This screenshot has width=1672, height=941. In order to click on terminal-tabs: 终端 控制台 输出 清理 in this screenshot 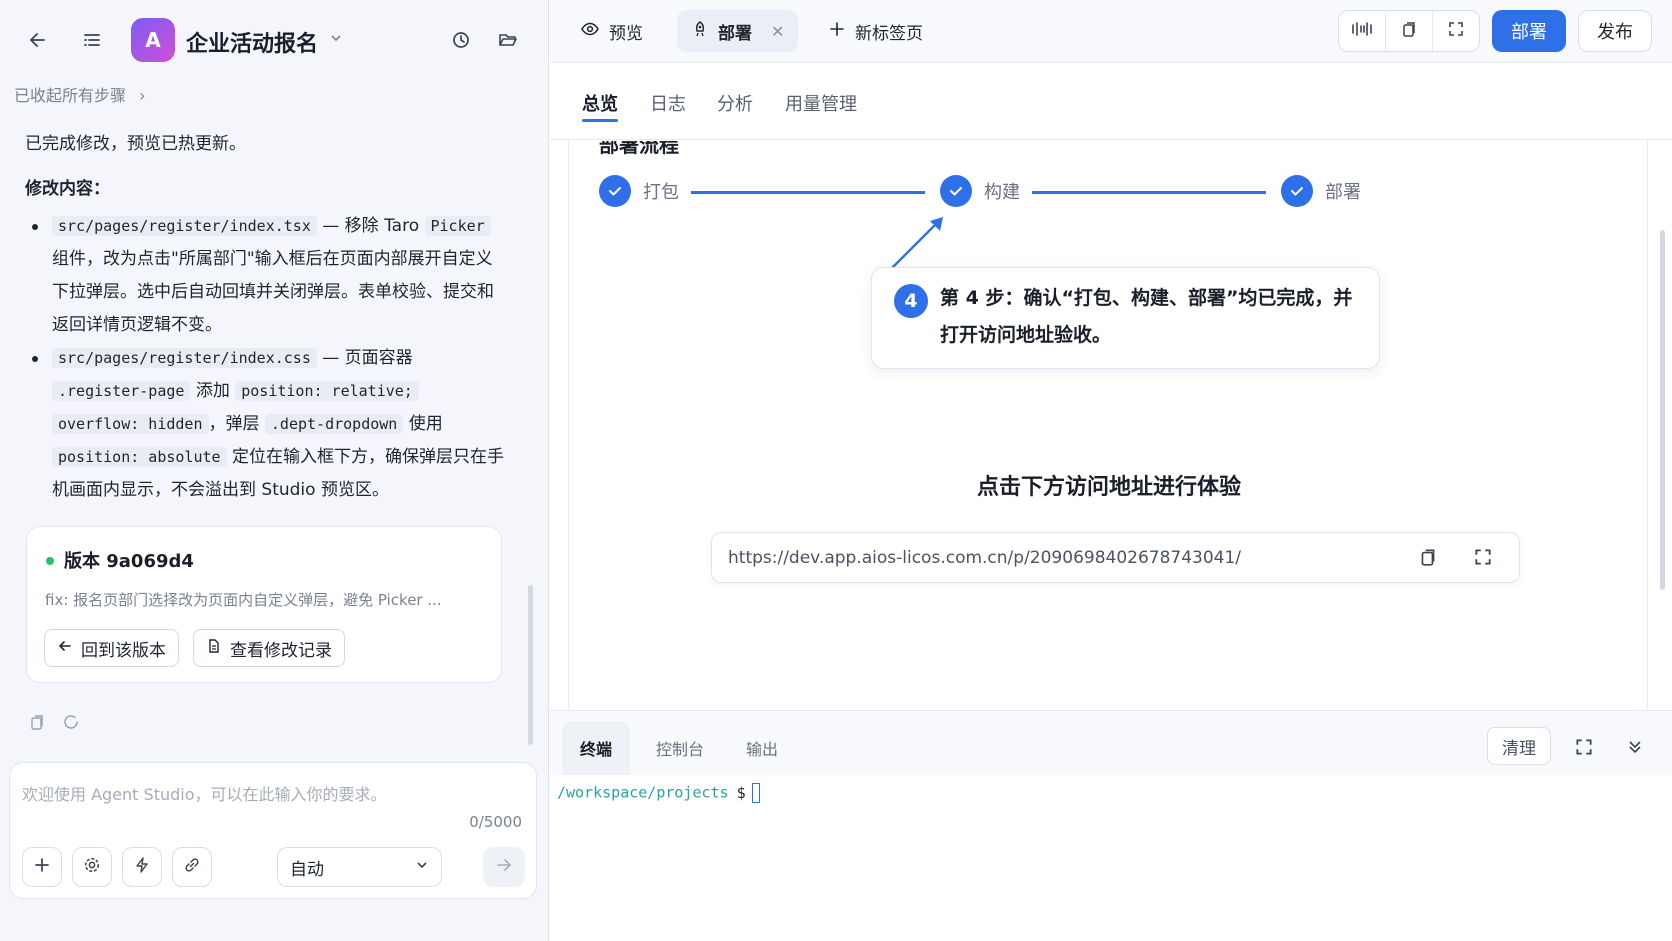, I will do `click(1111, 743)`.